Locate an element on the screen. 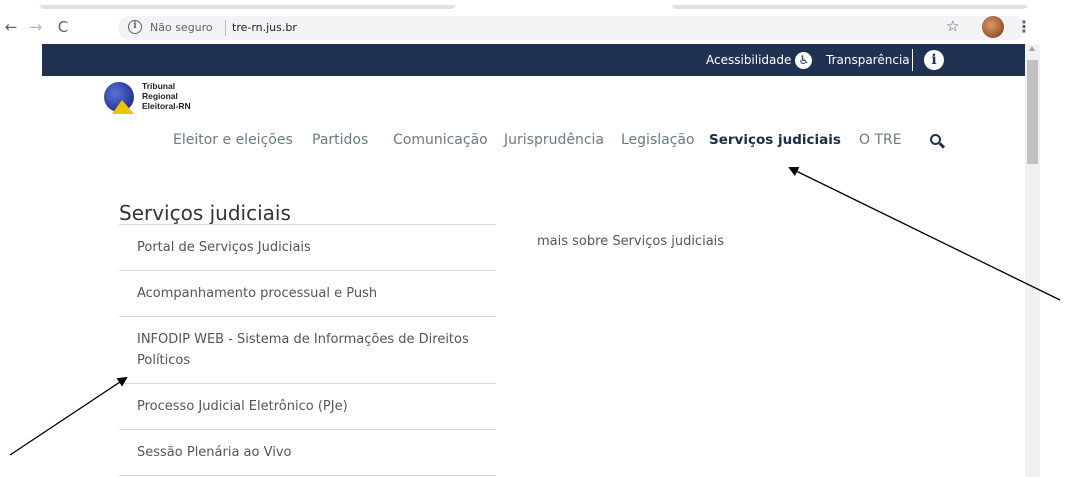 The image size is (1067, 477). security-label: Não seguro is located at coordinates (181, 27).